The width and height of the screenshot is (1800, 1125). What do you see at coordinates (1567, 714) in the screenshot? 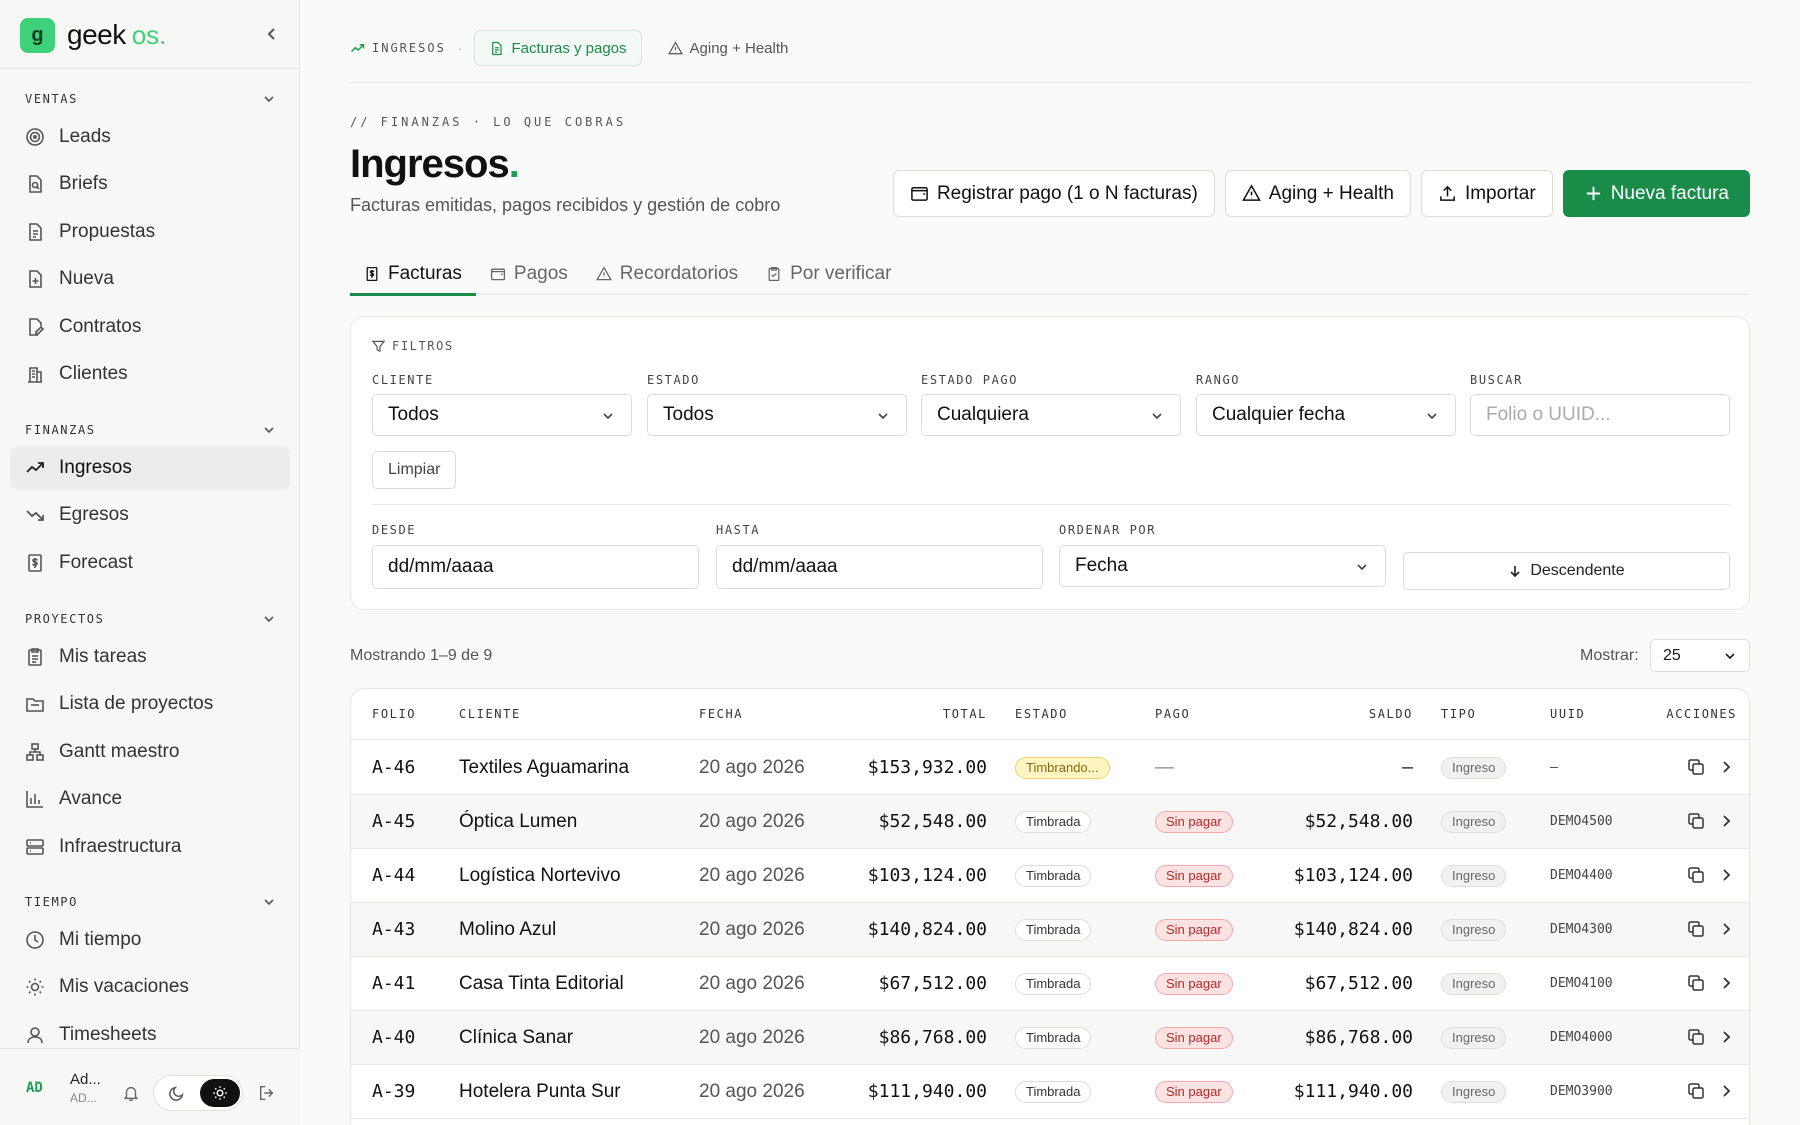
I see `col-uuid: UUID` at bounding box center [1567, 714].